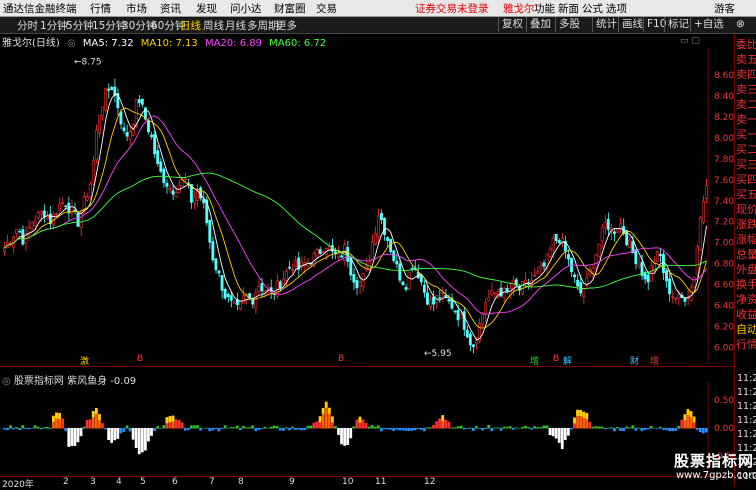  What do you see at coordinates (708, 24) in the screenshot?
I see `add-watchlist-button: +自选` at bounding box center [708, 24].